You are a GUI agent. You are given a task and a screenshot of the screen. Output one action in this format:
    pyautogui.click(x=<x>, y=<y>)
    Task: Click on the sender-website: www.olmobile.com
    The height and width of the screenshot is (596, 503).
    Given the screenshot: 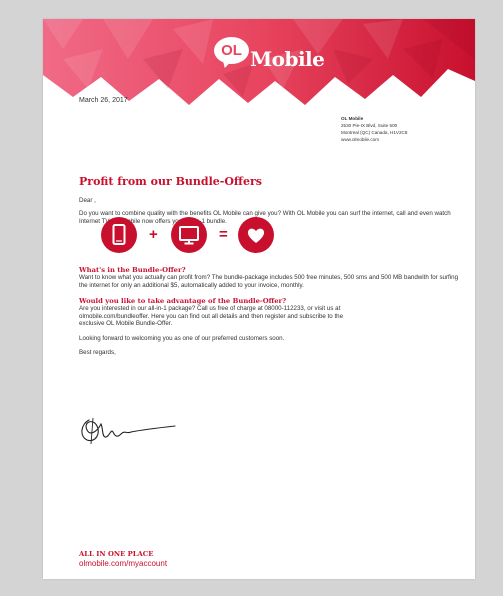 What is the action you would take?
    pyautogui.click(x=360, y=139)
    